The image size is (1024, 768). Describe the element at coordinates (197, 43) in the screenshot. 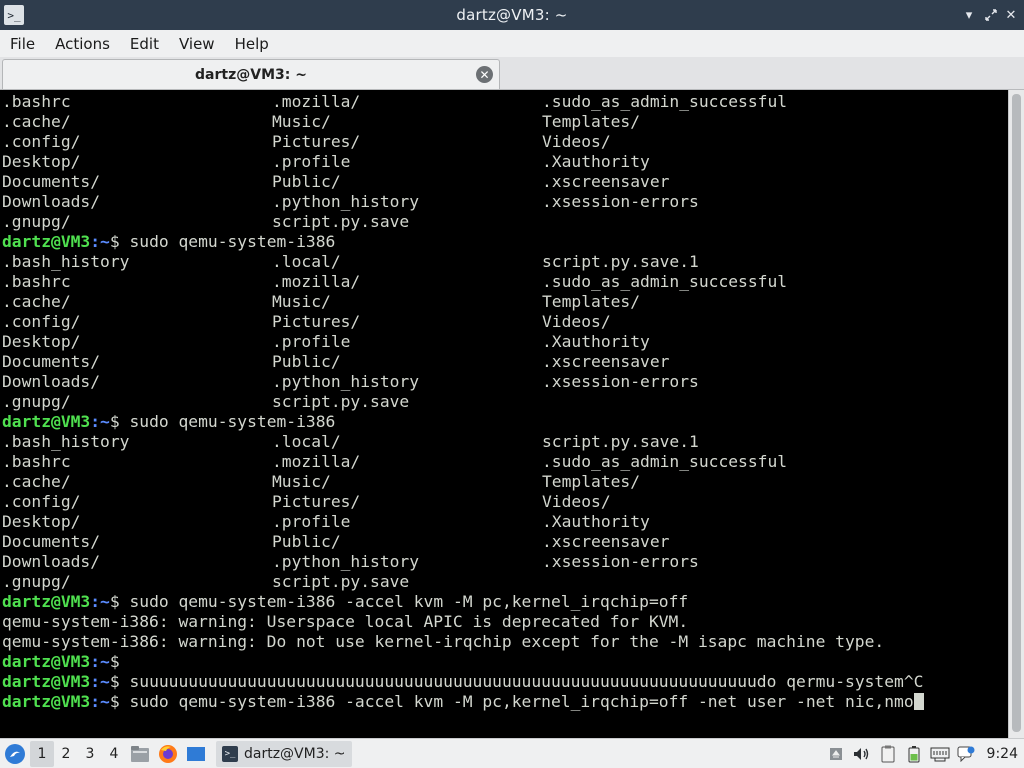

I see `menu-view: View` at that location.